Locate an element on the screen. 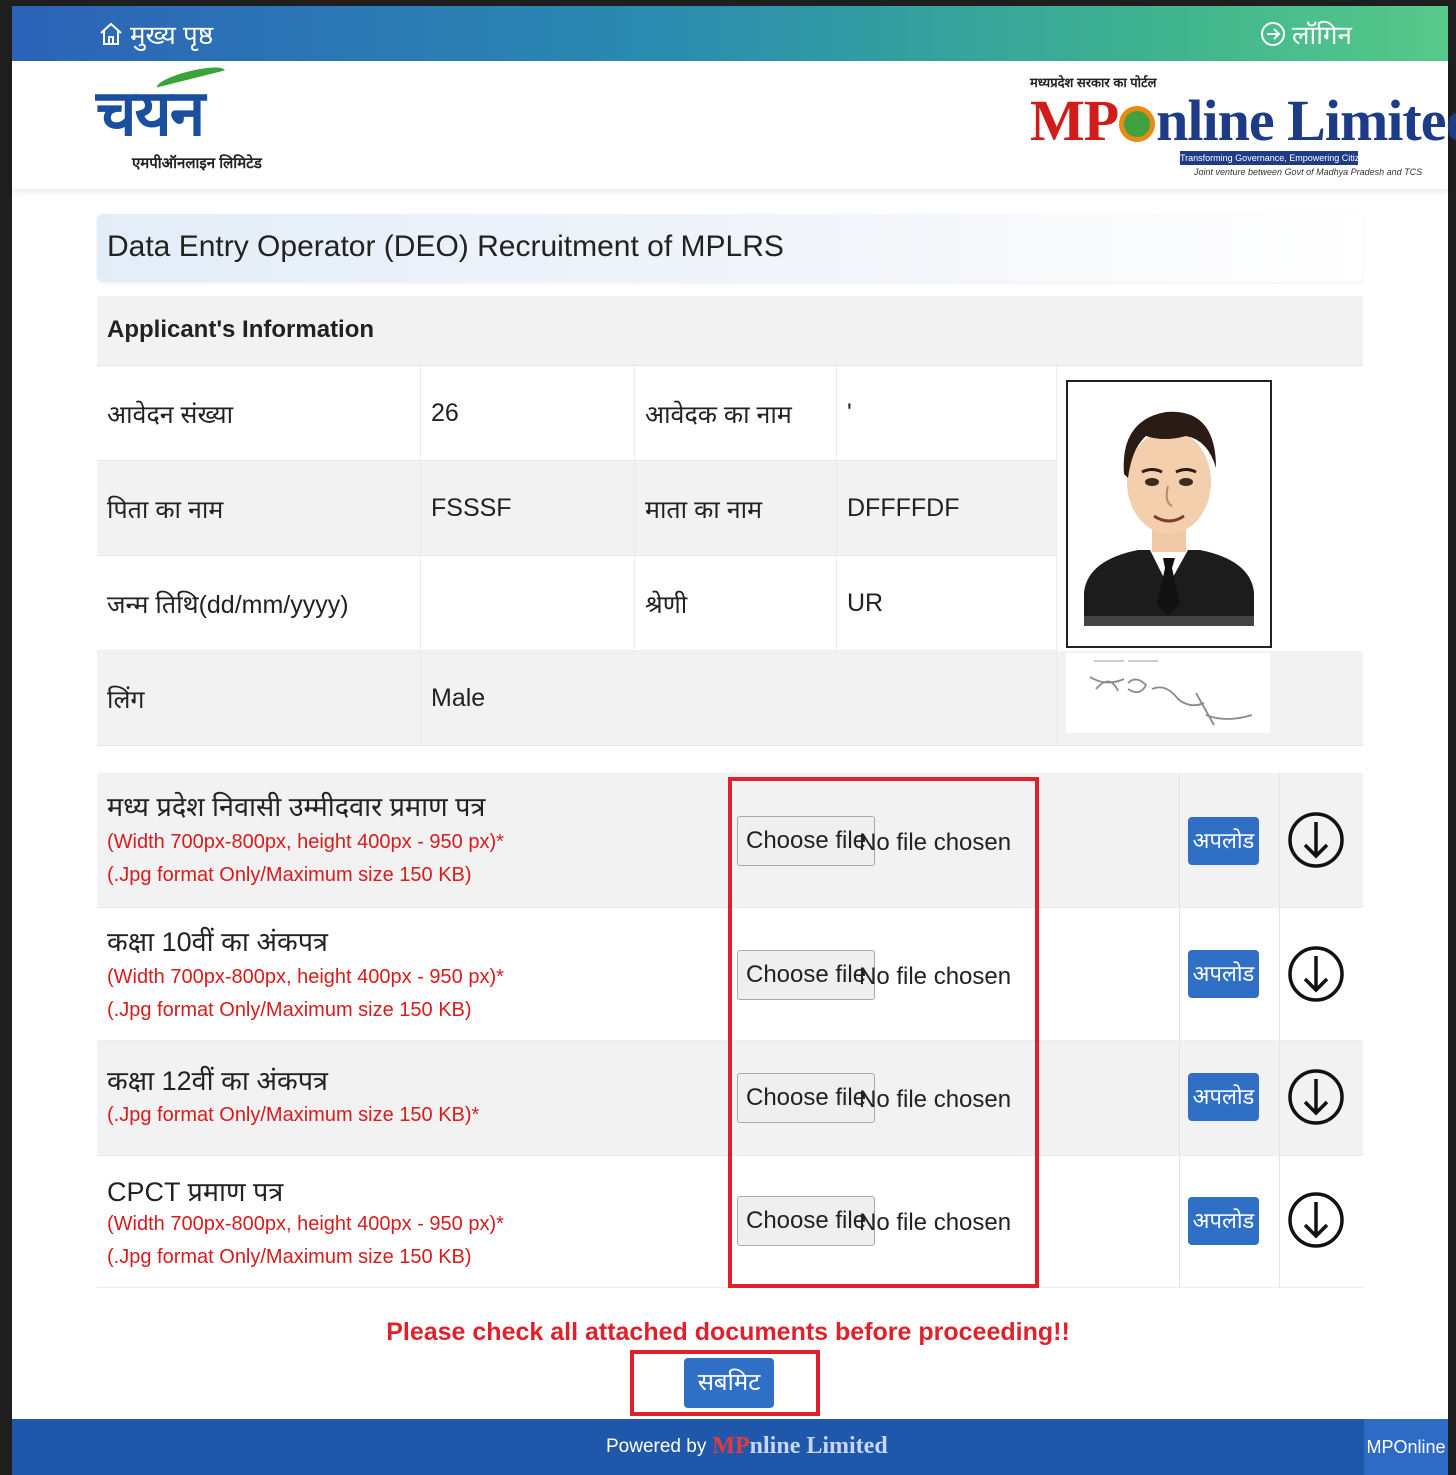  brand-rest: nline Limited is located at coordinates (1306, 120).